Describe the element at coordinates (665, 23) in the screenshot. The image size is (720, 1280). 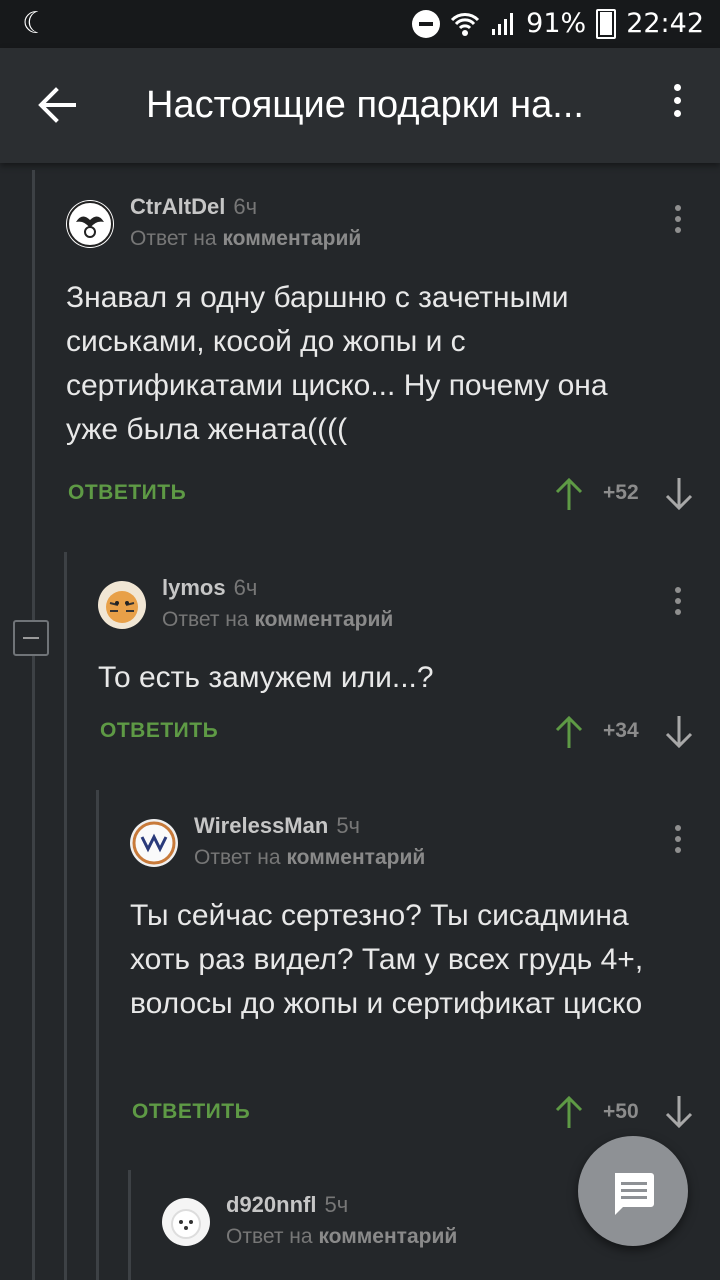
I see `clock: 22:42` at that location.